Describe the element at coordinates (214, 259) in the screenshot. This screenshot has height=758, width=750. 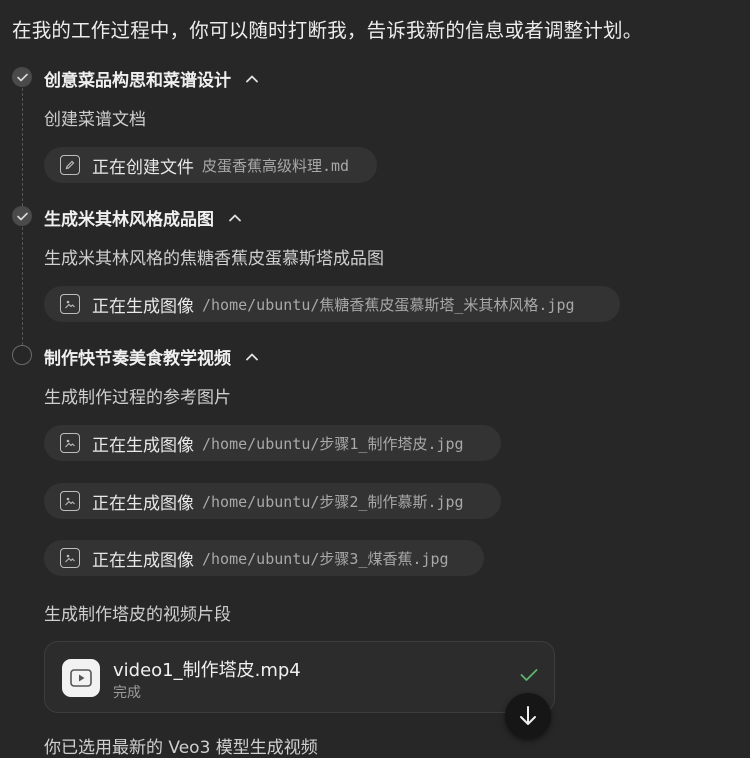
I see `step-subtitle: 生成米其林风格的焦糖香蕉皮蛋慕斯塔成品图` at that location.